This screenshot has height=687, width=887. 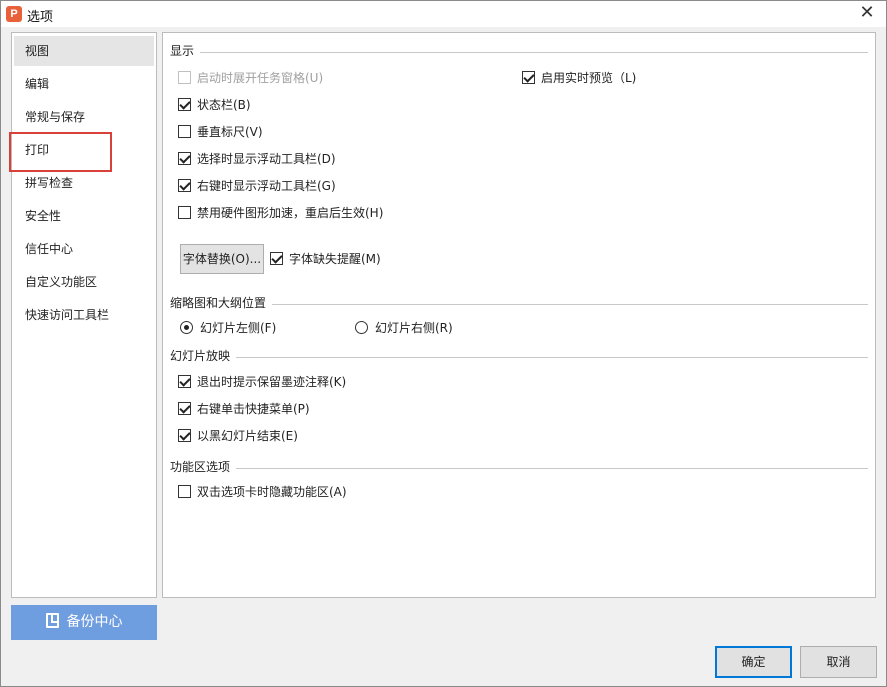 What do you see at coordinates (221, 303) in the screenshot?
I see `section-thumbnail-title: 缩略图和大纲位置` at bounding box center [221, 303].